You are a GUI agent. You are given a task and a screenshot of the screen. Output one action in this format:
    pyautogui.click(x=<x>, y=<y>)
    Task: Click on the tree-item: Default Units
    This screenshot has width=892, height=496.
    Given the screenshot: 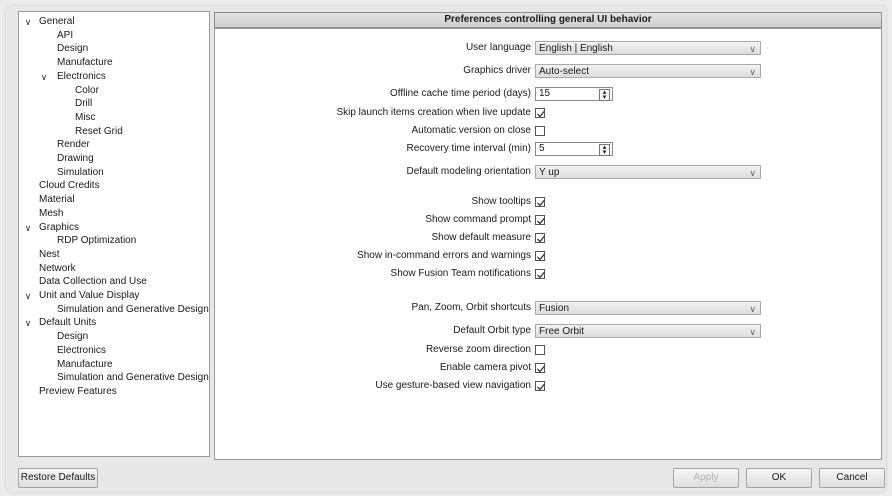 What is the action you would take?
    pyautogui.click(x=67, y=323)
    